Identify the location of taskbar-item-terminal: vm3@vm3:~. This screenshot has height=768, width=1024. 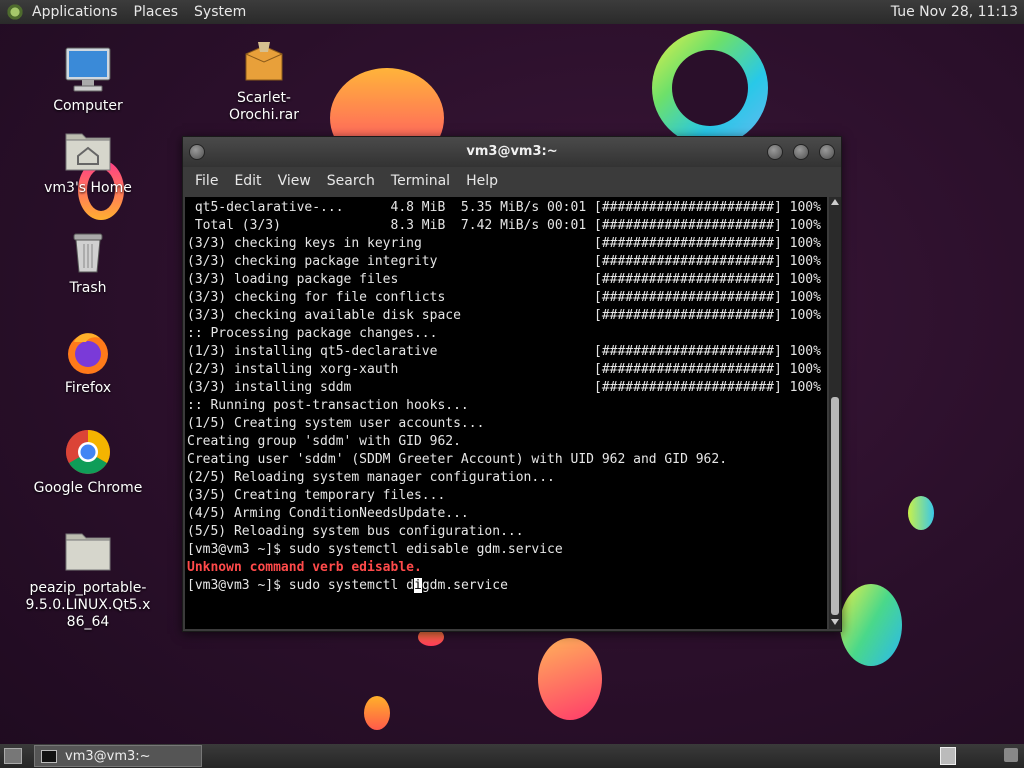
(118, 756).